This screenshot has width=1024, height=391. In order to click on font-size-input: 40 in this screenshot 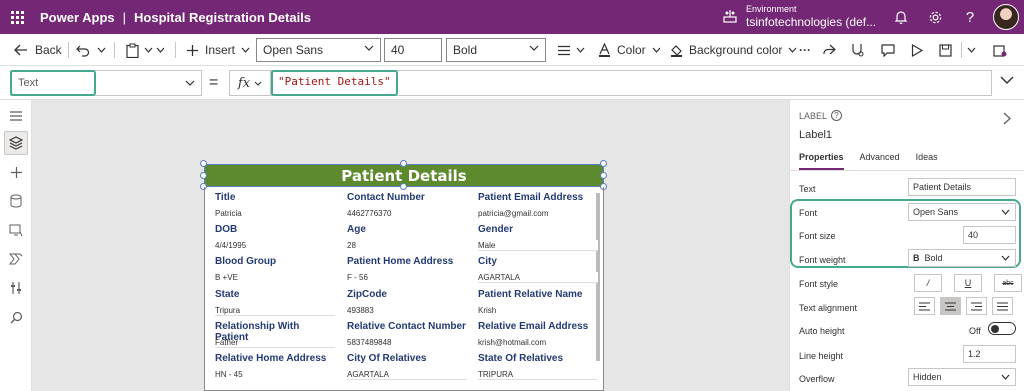, I will do `click(413, 50)`.